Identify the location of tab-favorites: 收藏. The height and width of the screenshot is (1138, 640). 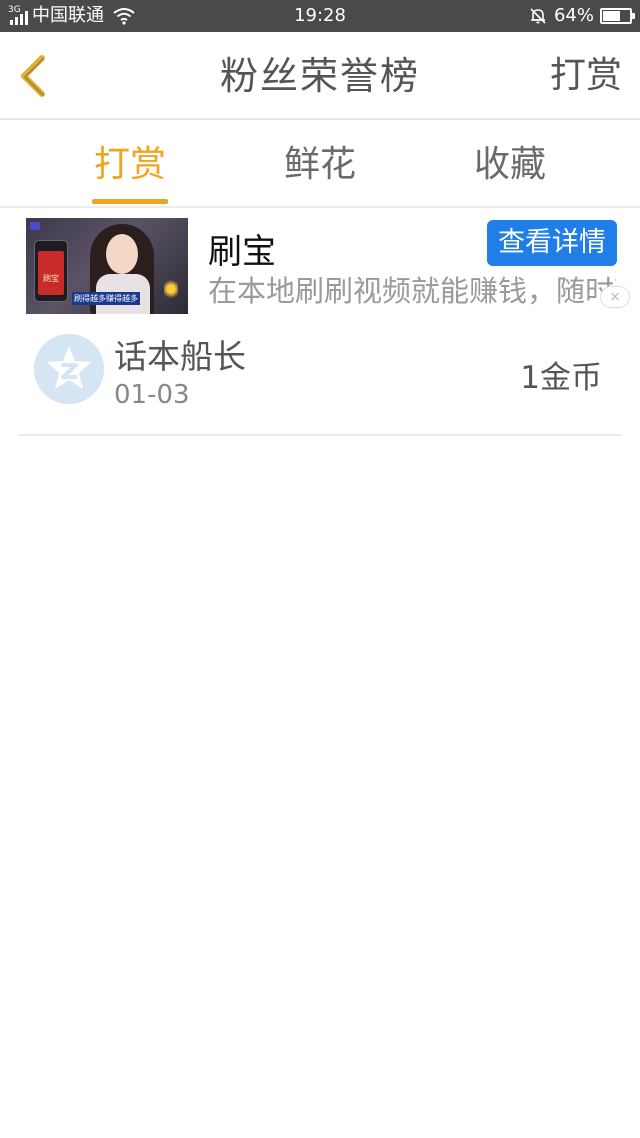
(510, 165).